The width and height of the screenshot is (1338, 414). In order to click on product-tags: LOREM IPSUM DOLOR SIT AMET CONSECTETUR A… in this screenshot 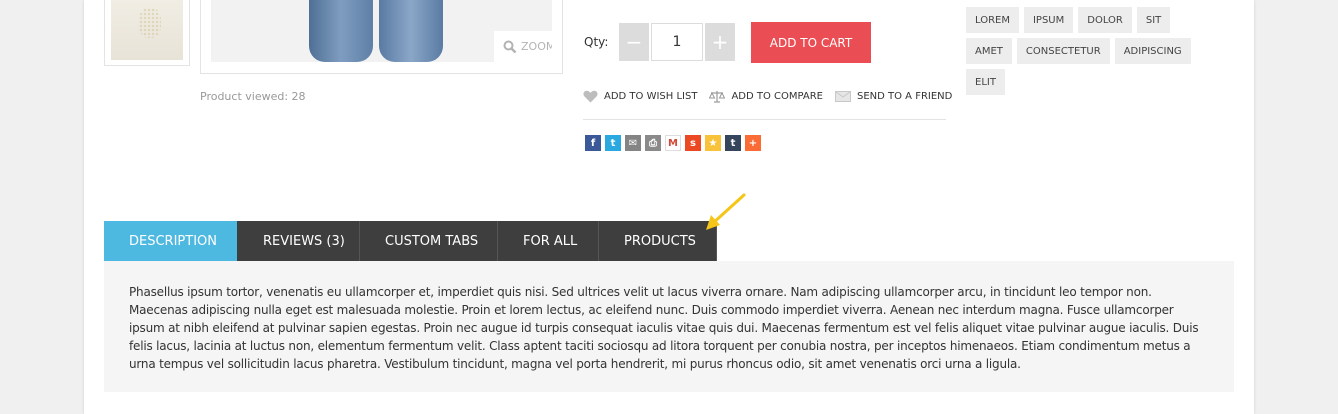, I will do `click(1091, 53)`.